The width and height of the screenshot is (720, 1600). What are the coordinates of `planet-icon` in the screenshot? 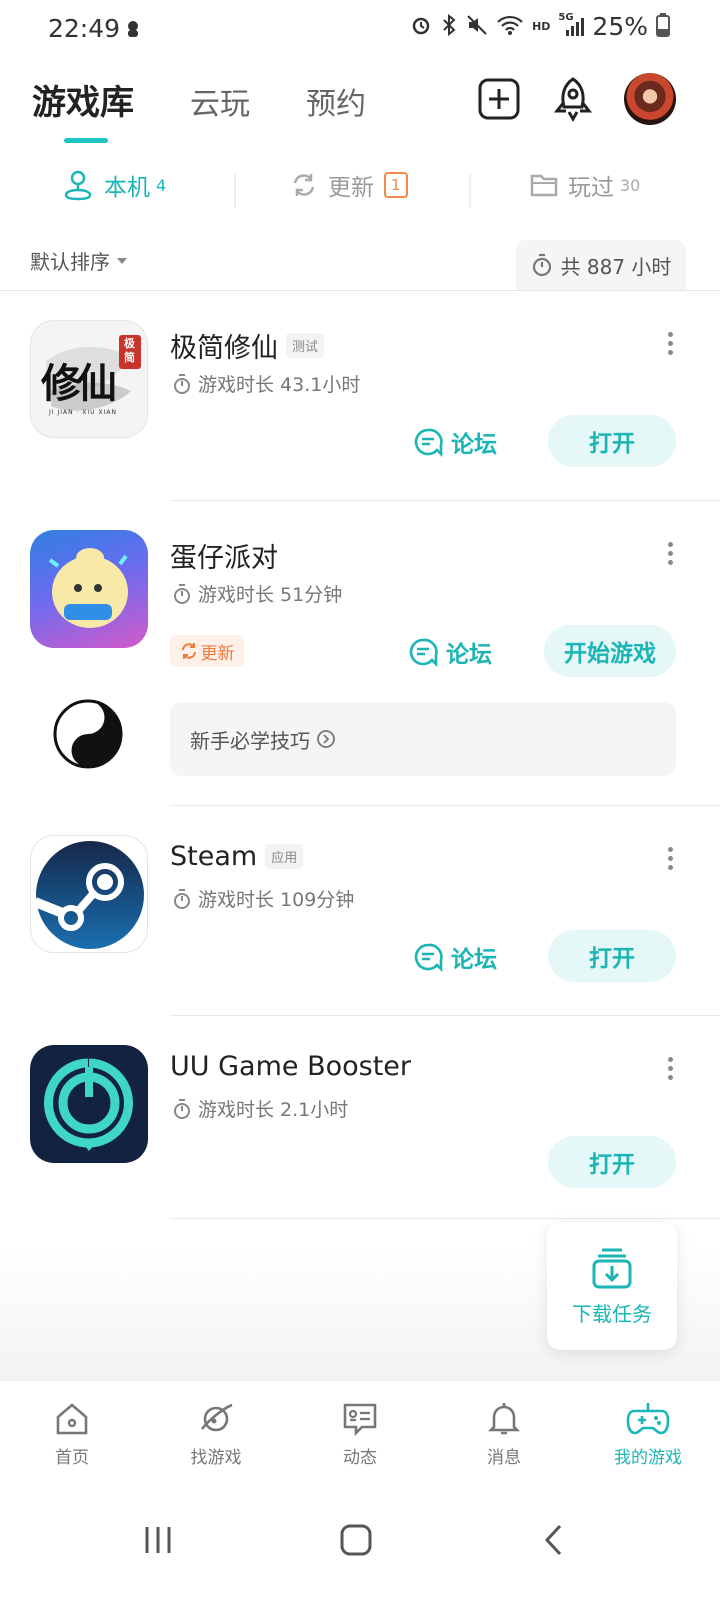 It's located at (216, 1417).